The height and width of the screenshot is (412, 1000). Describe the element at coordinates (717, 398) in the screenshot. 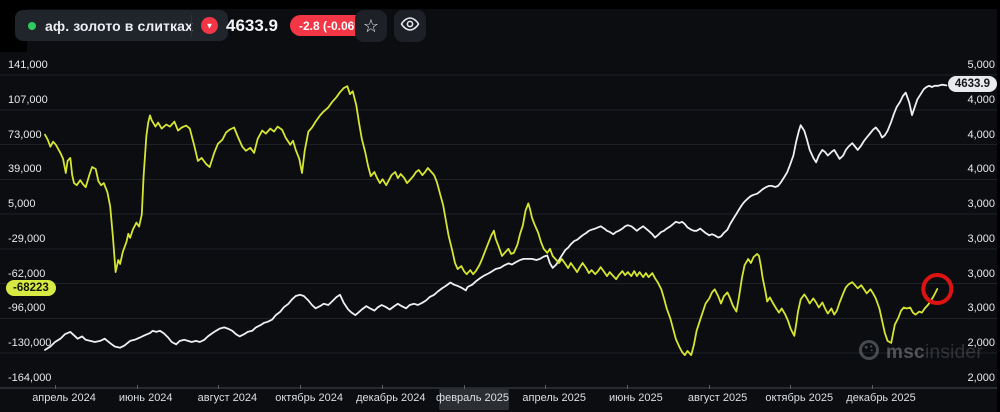

I see `x-axis-label: август 2025` at that location.